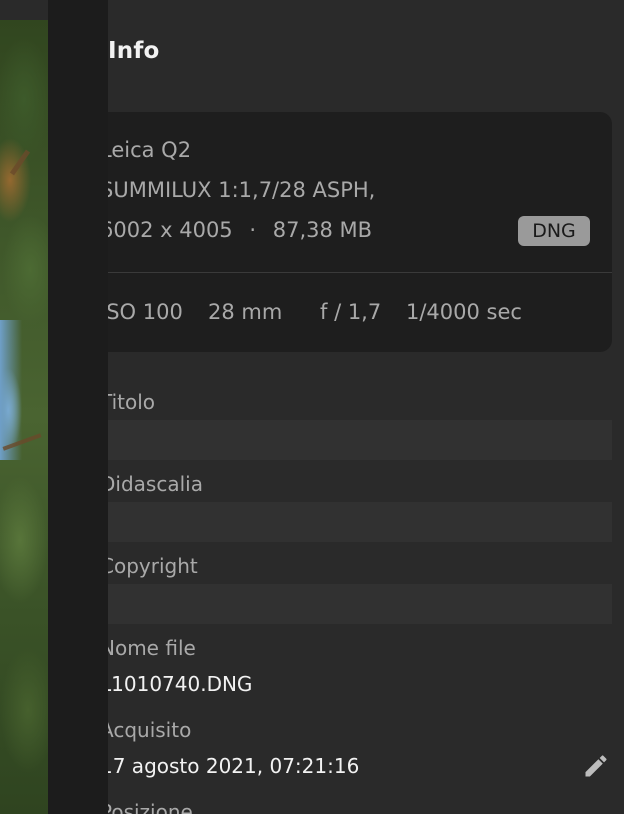 This screenshot has height=814, width=624. I want to click on caption-label: Didascalia, so click(155, 484).